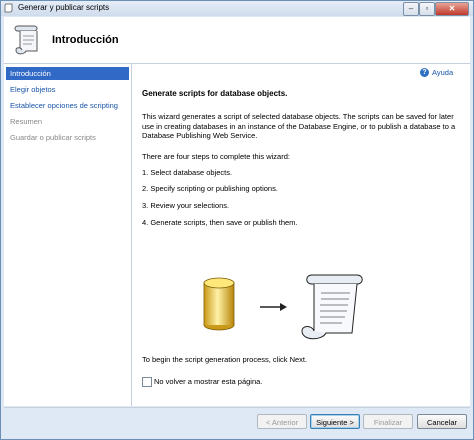 The image size is (474, 440). Describe the element at coordinates (335, 421) in the screenshot. I see `next-button: Siguiente >` at that location.